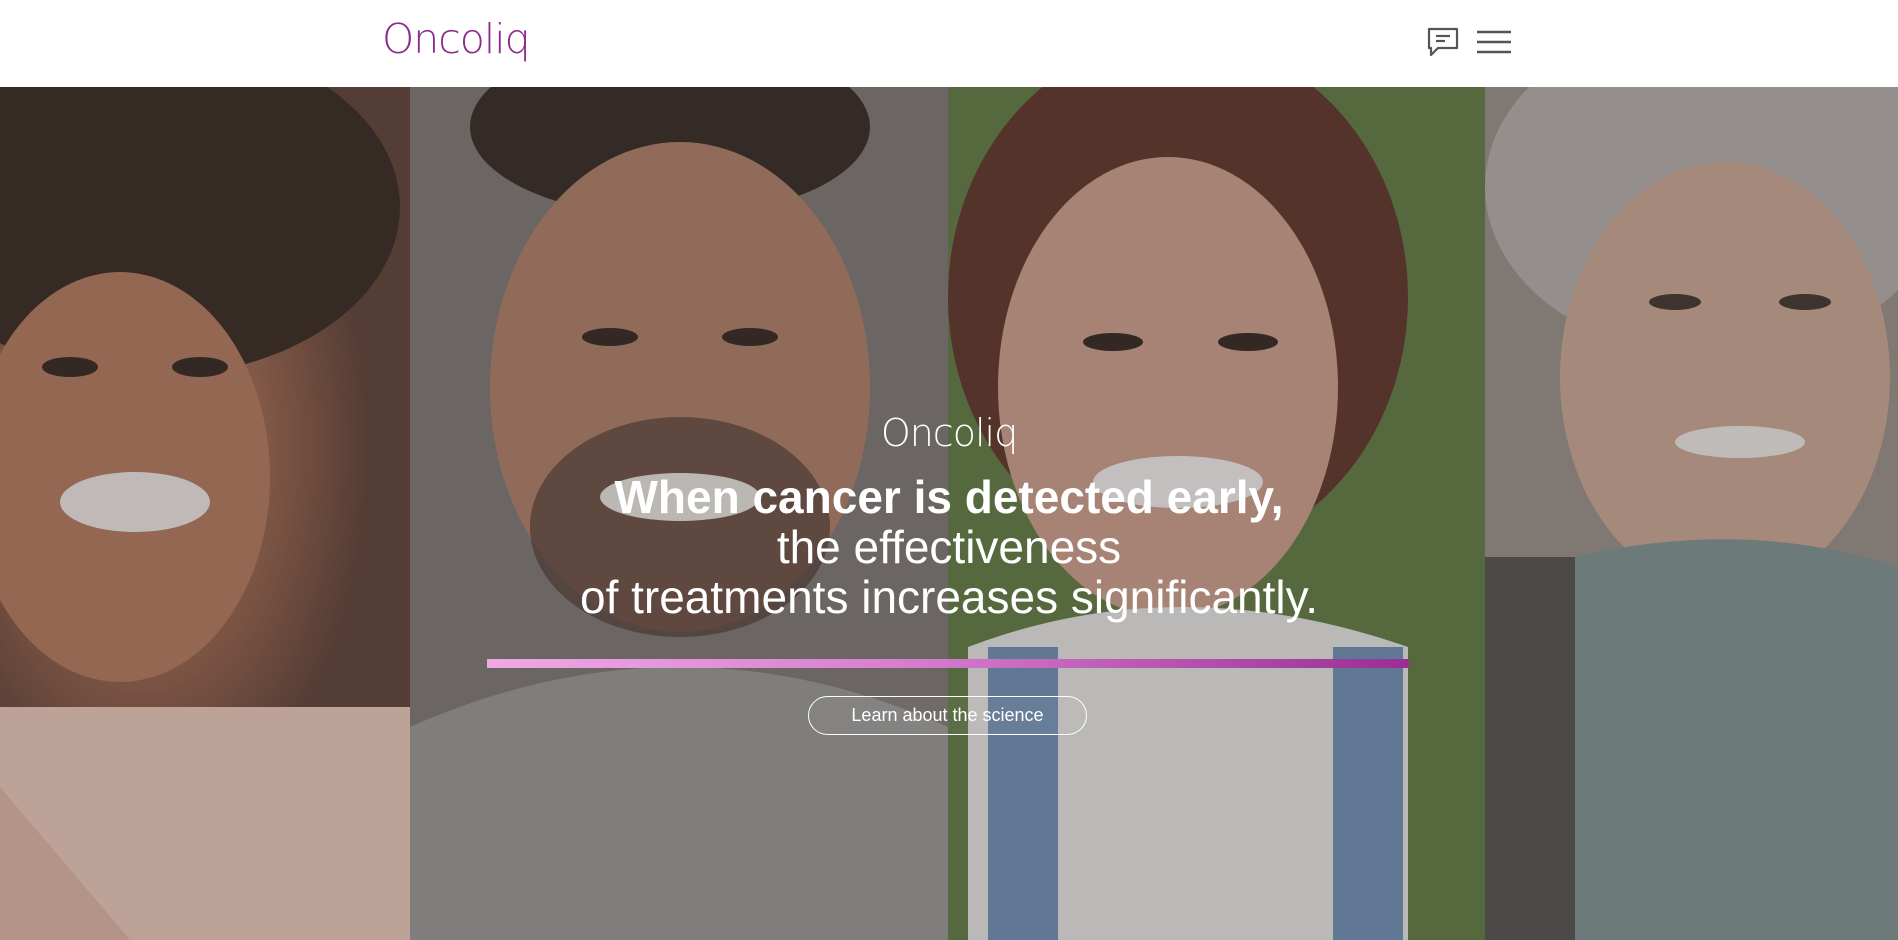 The height and width of the screenshot is (940, 1898). Describe the element at coordinates (1443, 42) in the screenshot. I see `chat-icon` at that location.